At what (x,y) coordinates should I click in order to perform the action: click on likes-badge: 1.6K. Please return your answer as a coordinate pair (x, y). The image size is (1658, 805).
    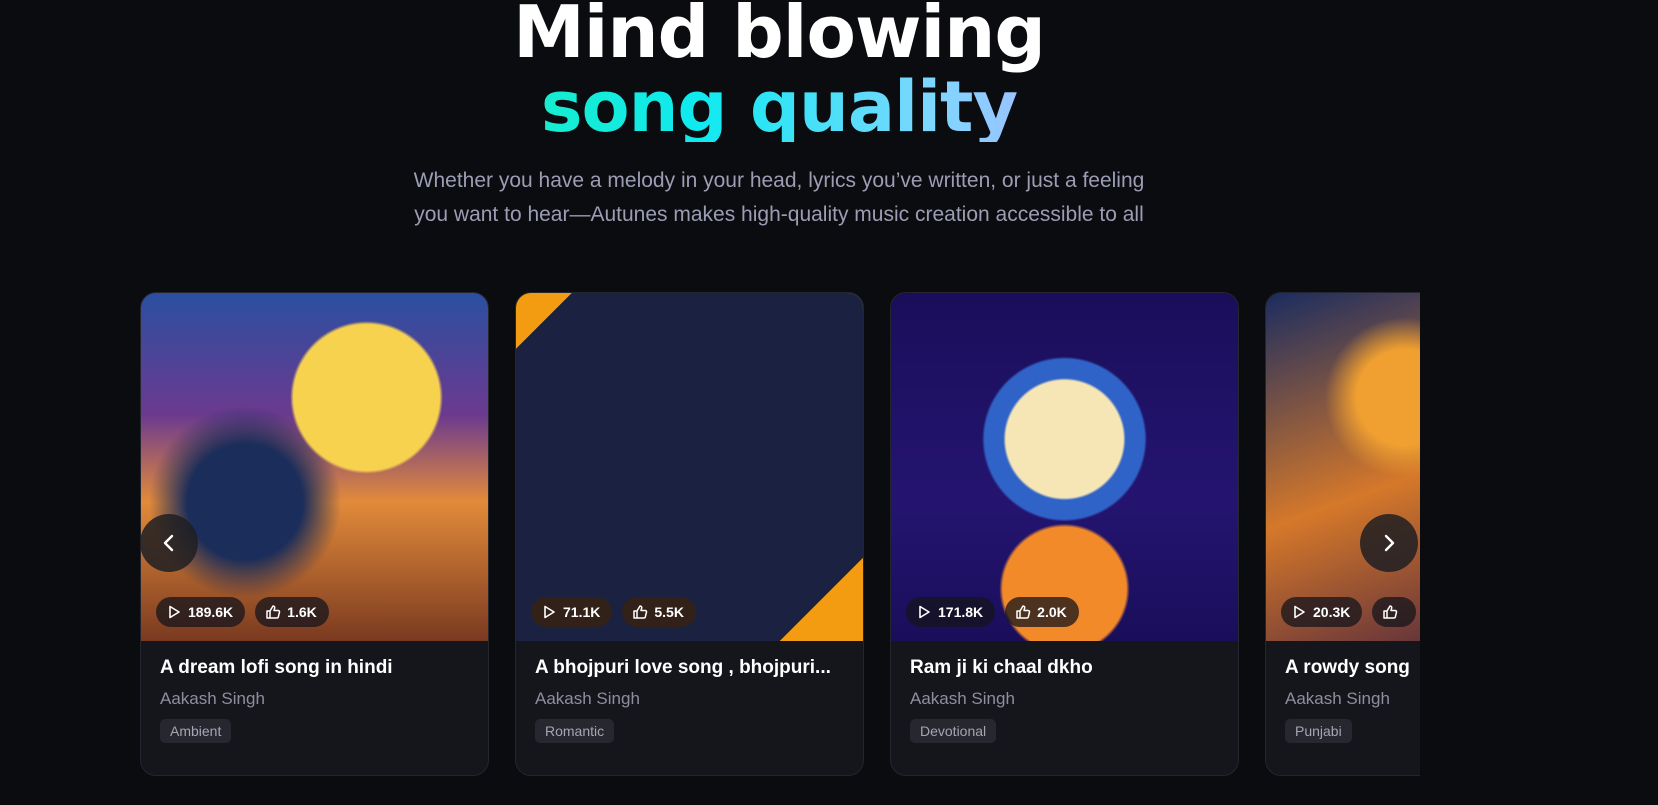
    Looking at the image, I should click on (292, 612).